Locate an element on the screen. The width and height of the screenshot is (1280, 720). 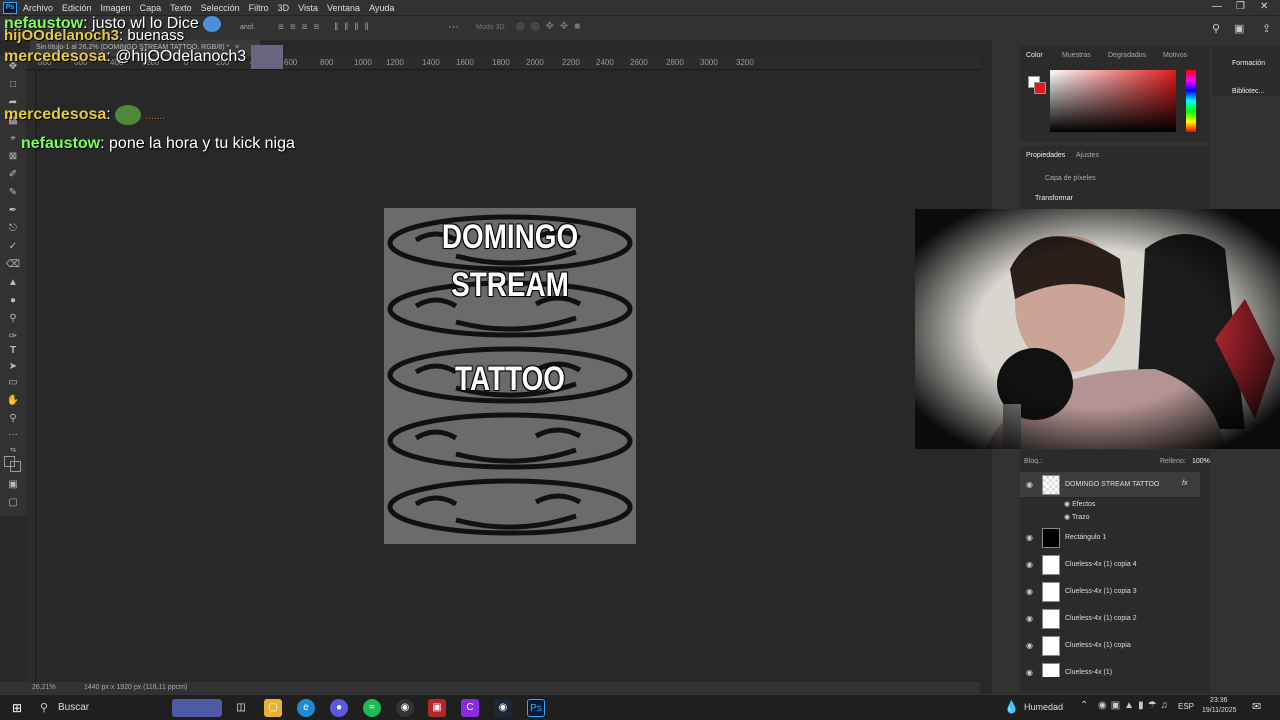
tab-ajustes: Ajustes is located at coordinates (1087, 155).